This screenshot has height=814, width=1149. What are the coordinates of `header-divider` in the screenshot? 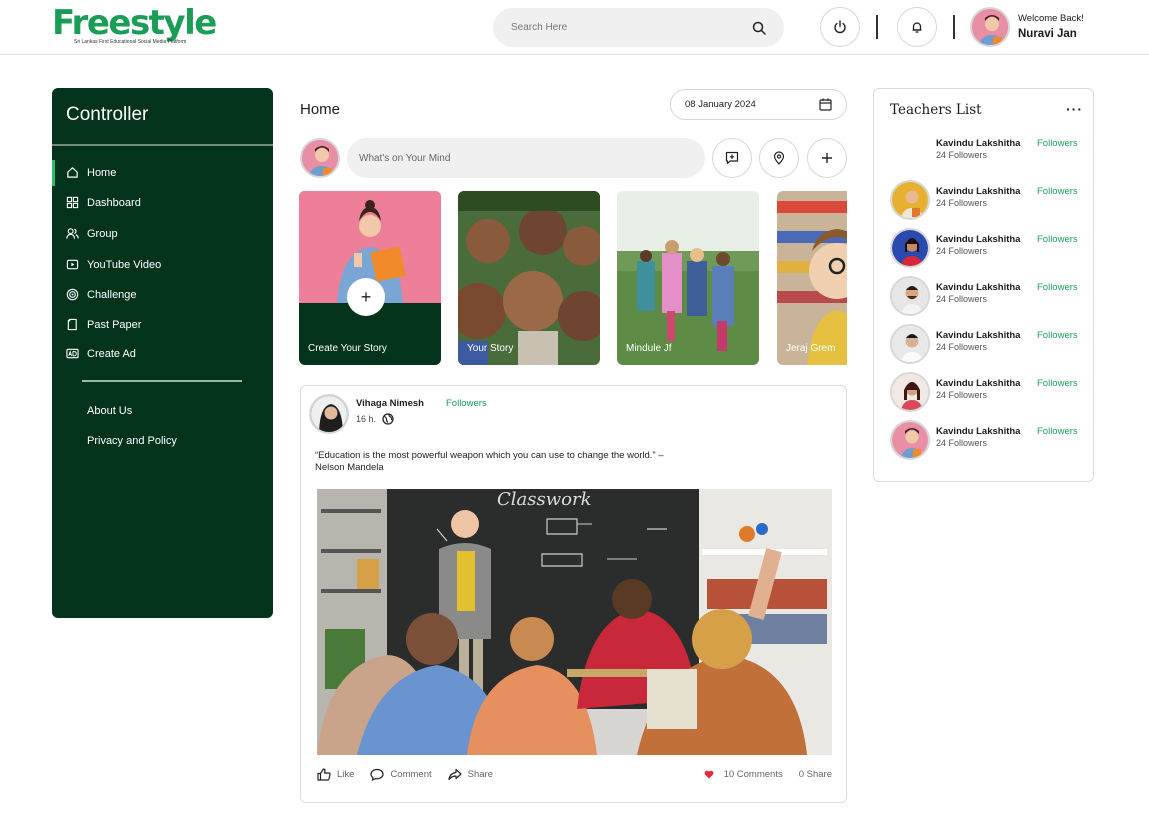 It's located at (954, 27).